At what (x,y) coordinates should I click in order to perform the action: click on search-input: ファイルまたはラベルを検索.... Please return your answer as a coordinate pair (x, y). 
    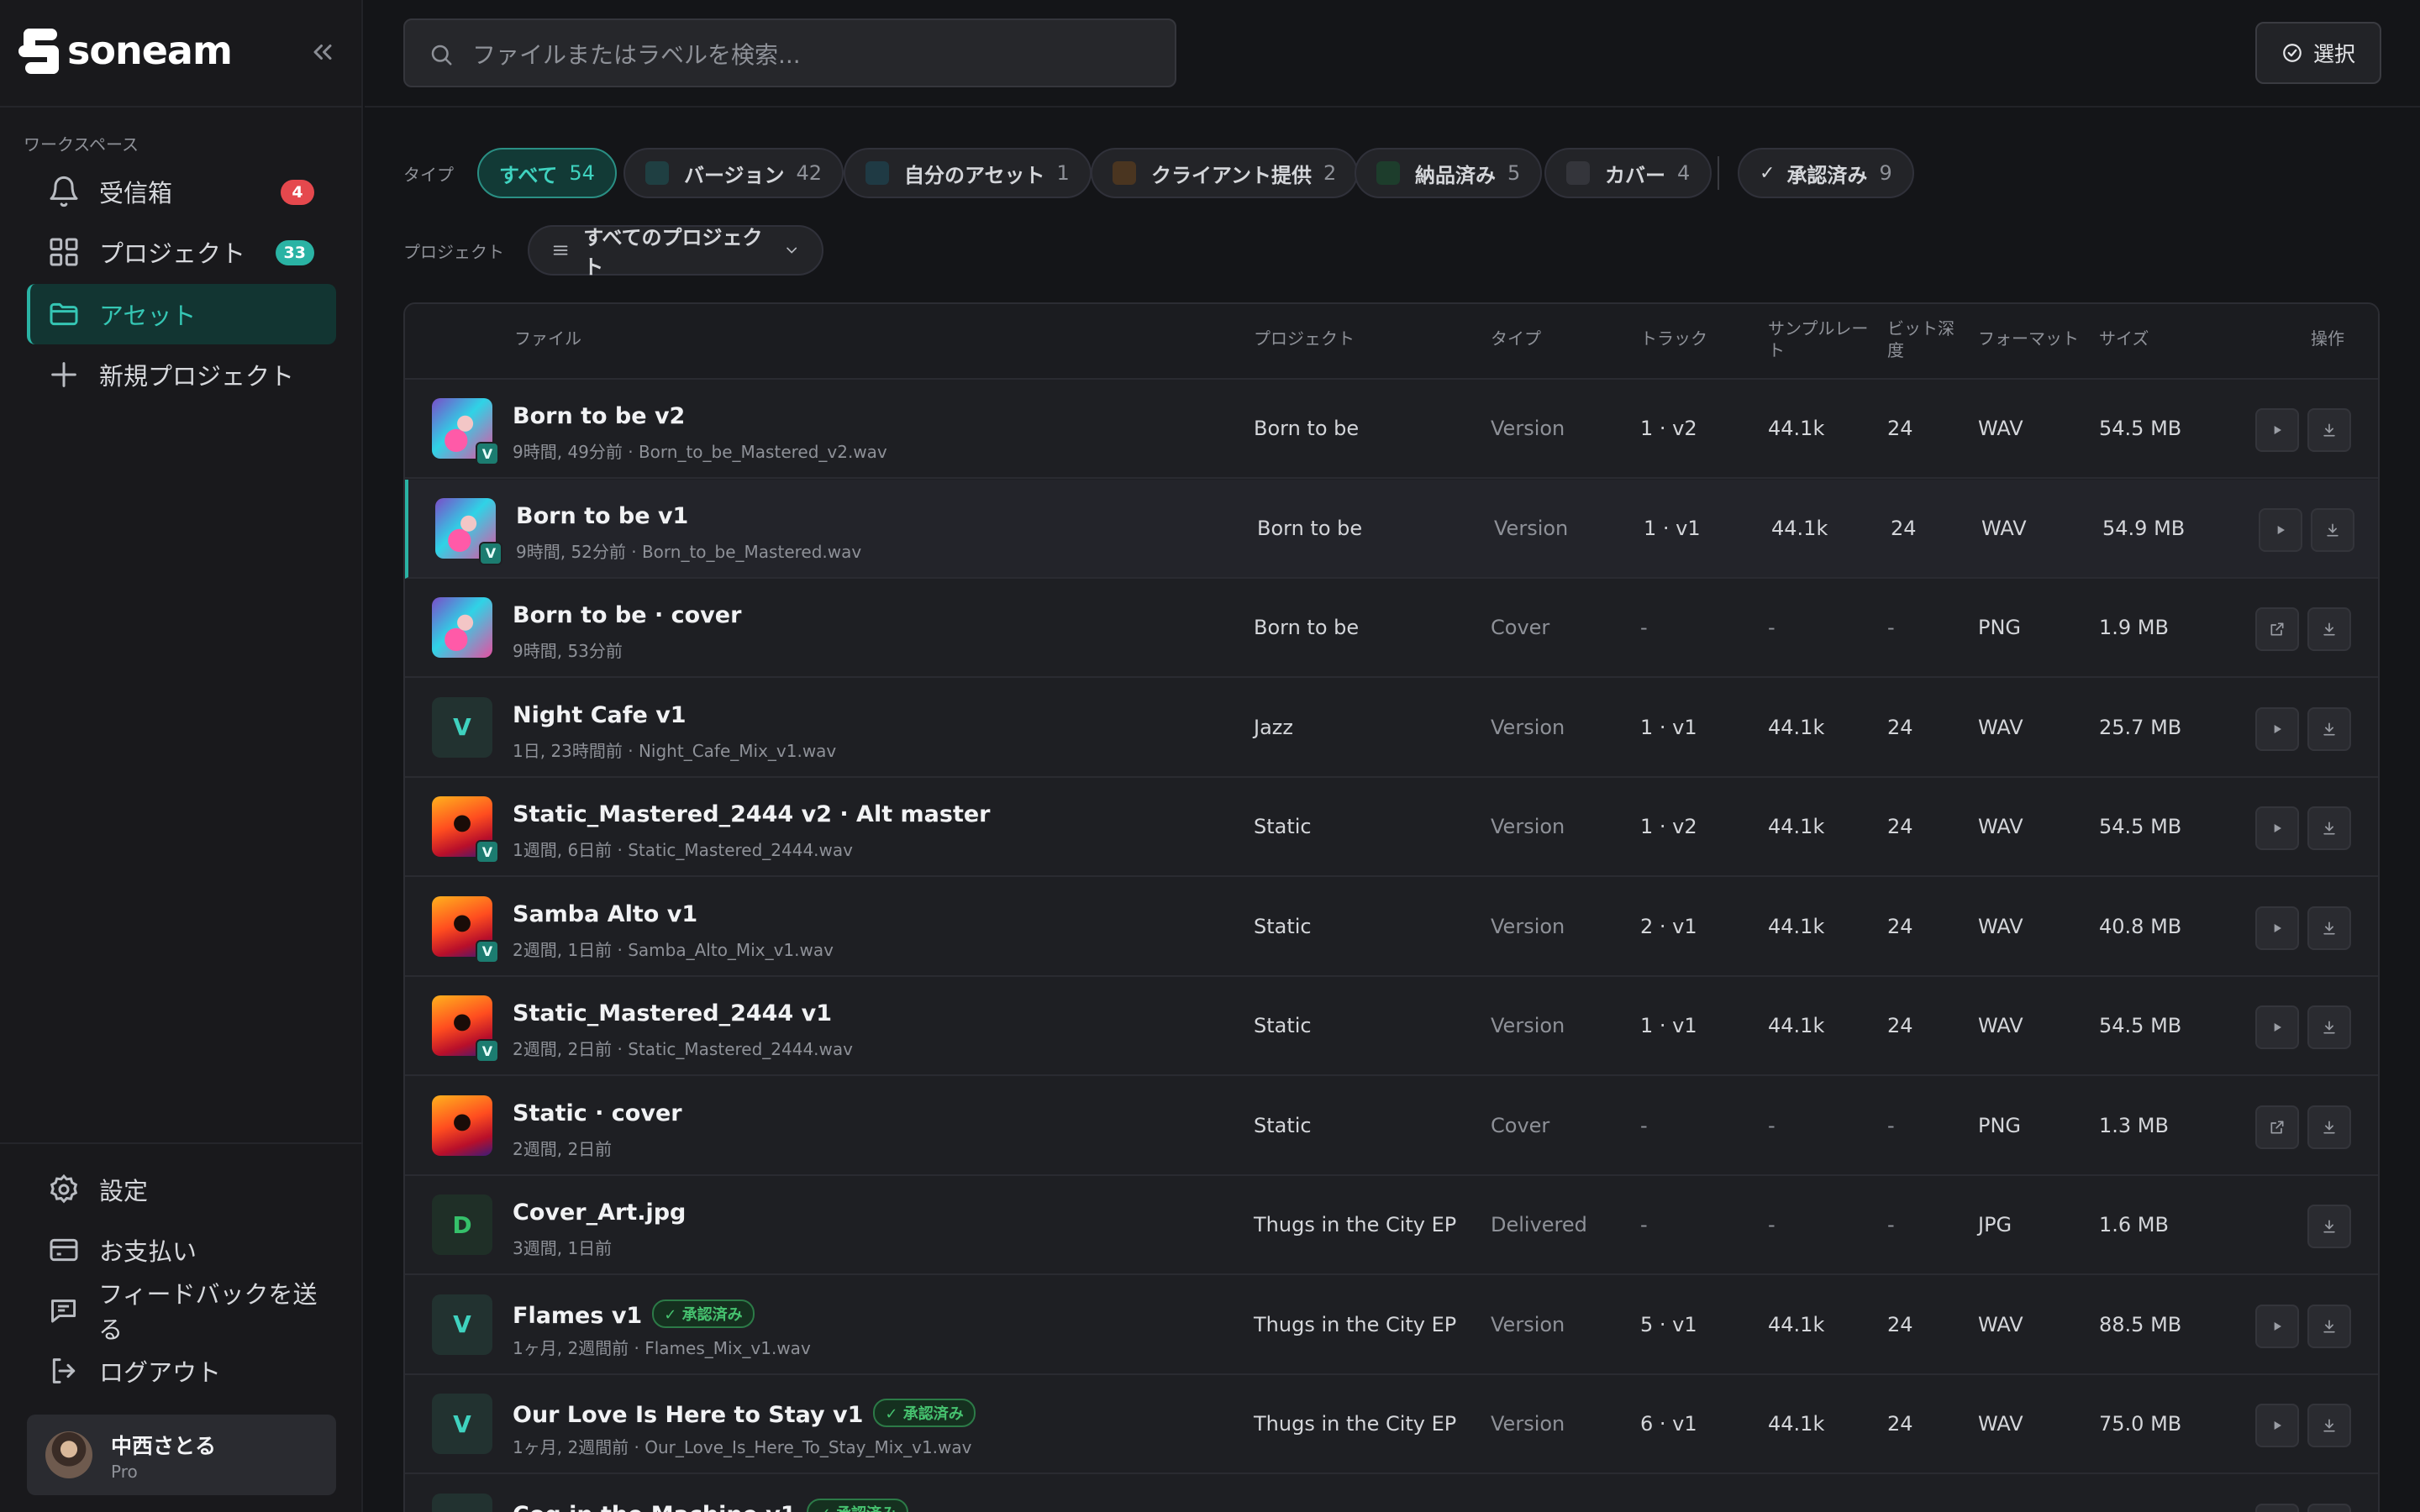
    Looking at the image, I should click on (789, 52).